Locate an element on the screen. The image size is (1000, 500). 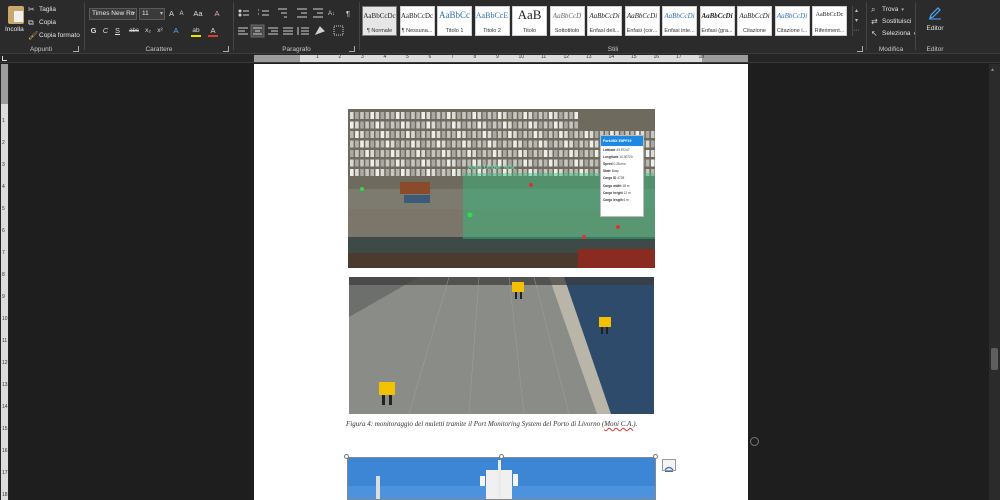
area-label: Area Under Test is located at coordinates (491, 167).